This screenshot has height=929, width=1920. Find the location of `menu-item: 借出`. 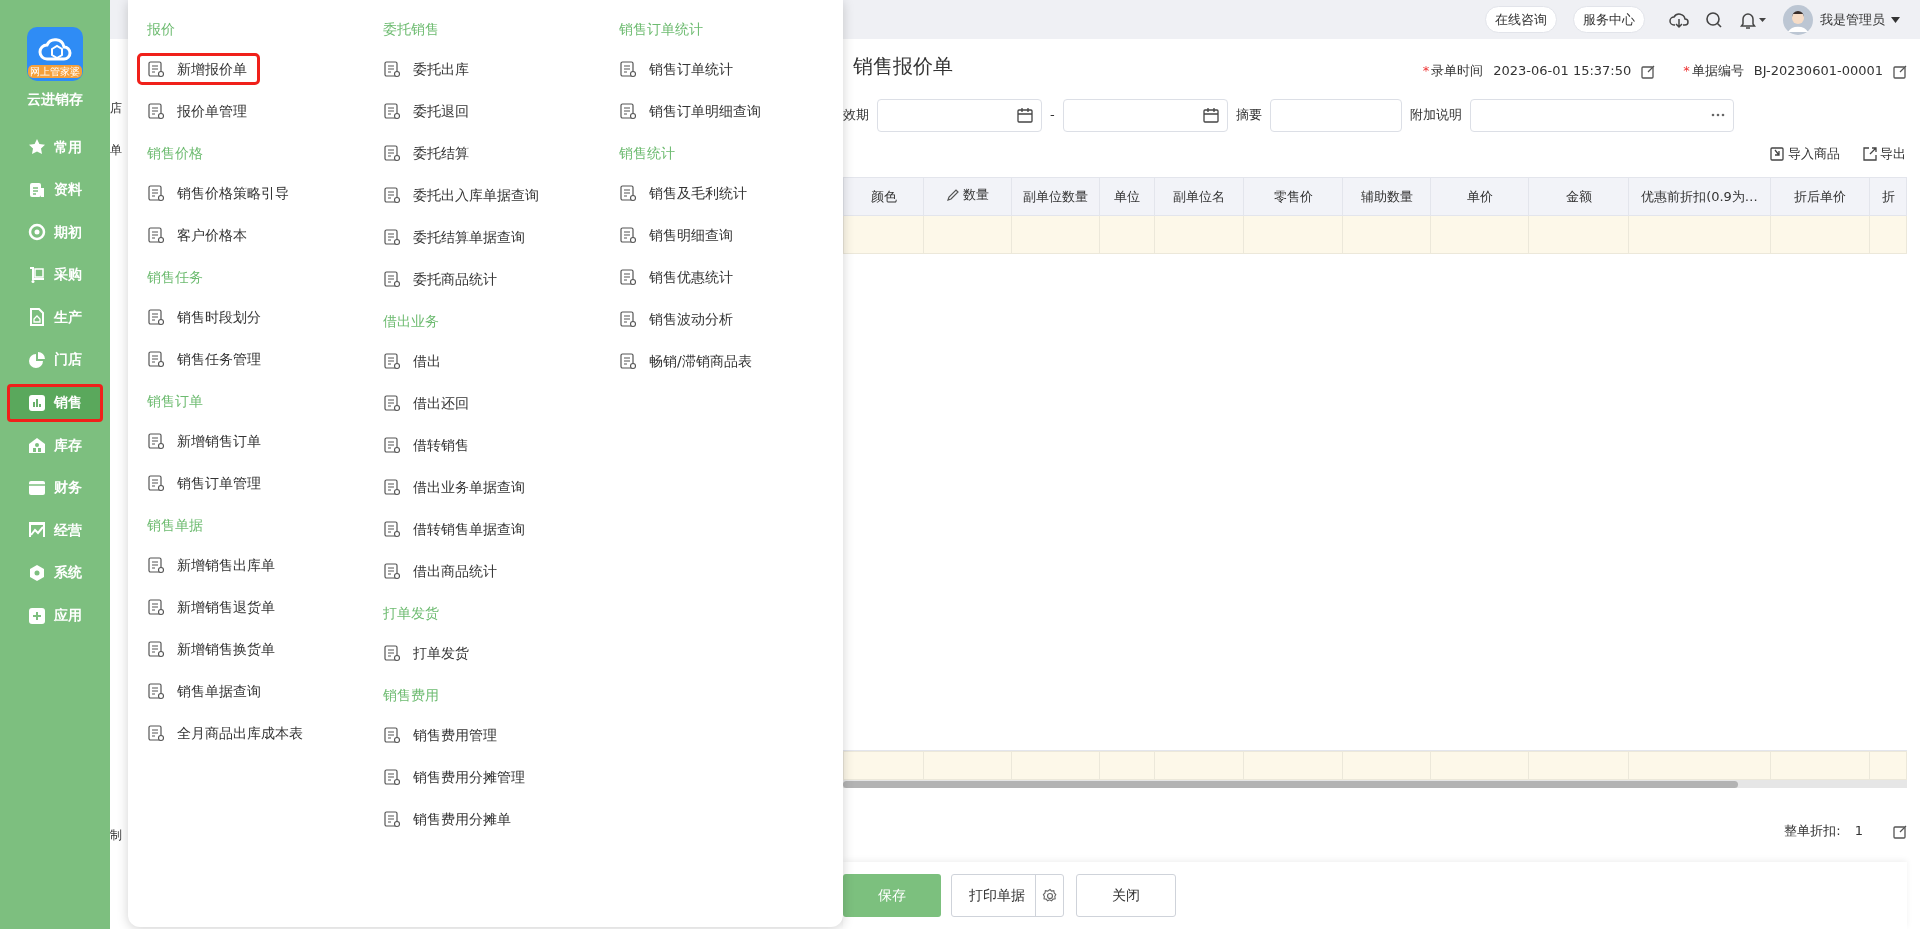

menu-item: 借出 is located at coordinates (413, 361).